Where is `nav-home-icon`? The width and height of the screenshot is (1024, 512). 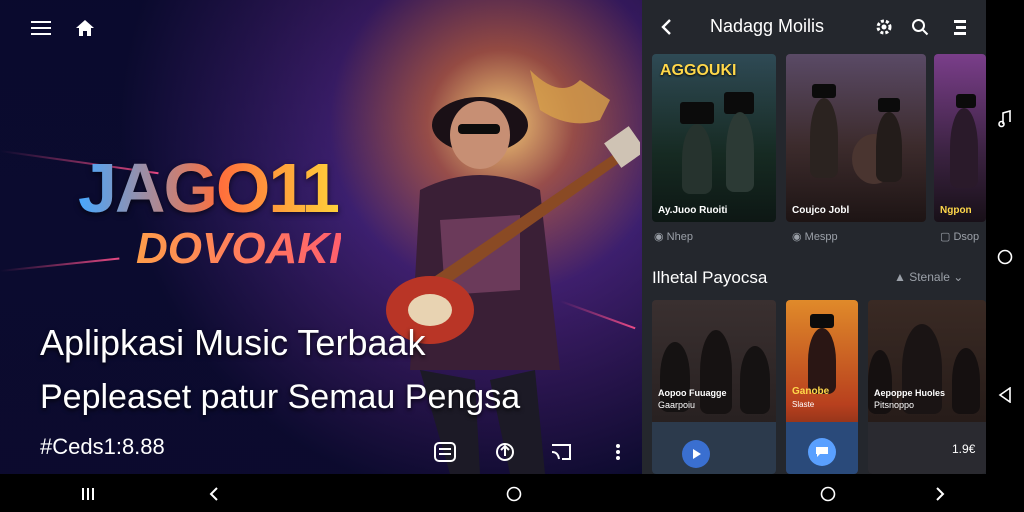 nav-home-icon is located at coordinates (514, 494).